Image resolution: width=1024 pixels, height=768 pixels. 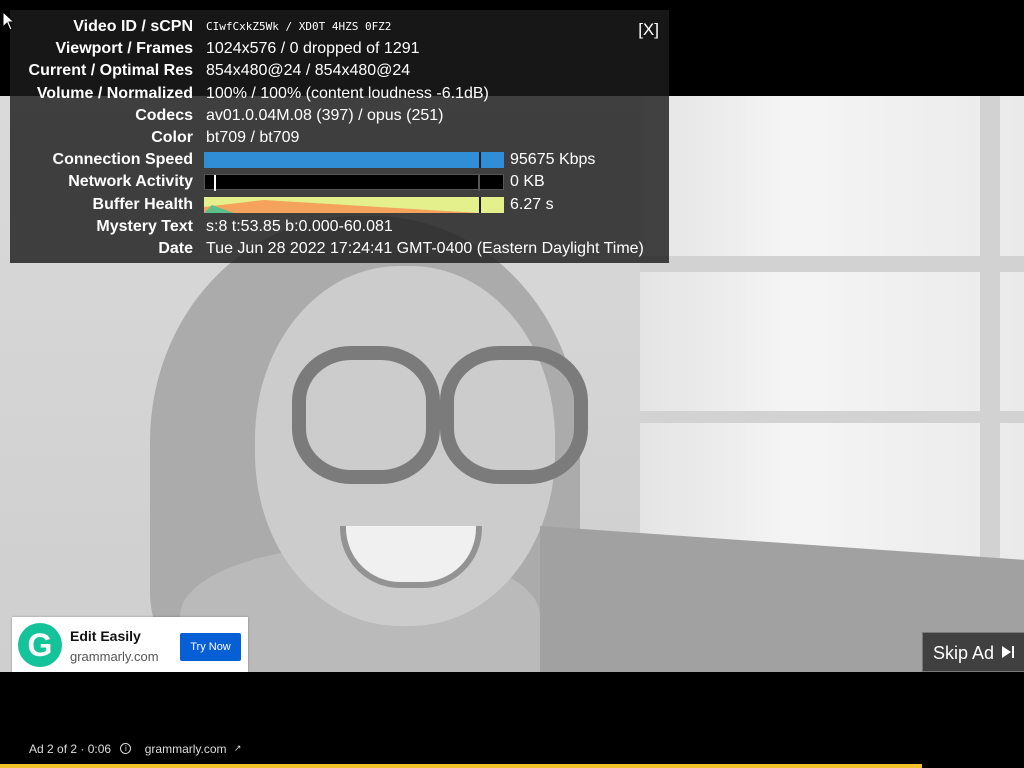 I want to click on stats-value: 1024x576 / 0 dropped of 1291, so click(x=313, y=49).